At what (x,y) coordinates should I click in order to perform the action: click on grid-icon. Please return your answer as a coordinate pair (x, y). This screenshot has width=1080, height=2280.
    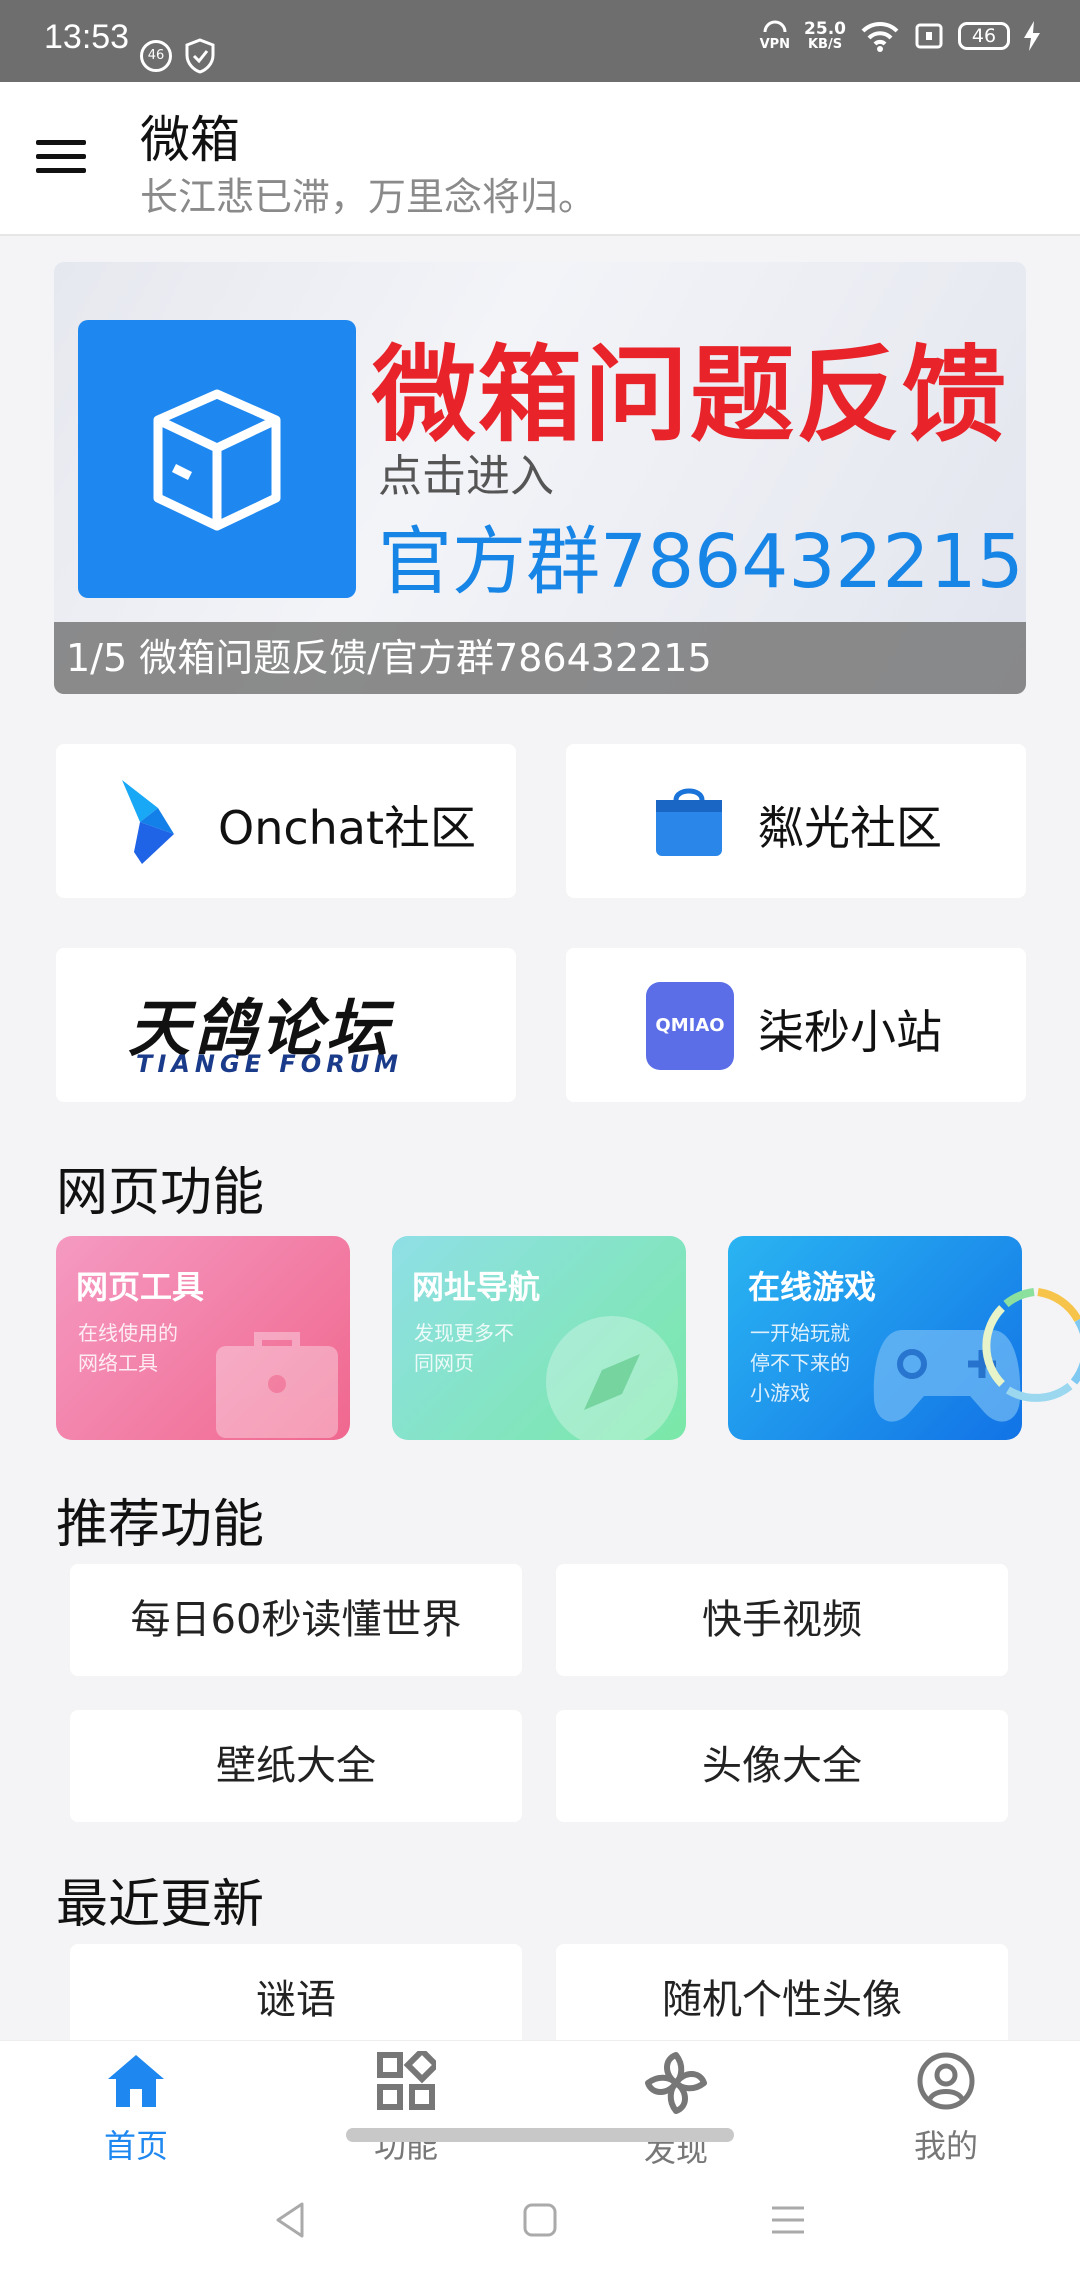
    Looking at the image, I should click on (409, 2078).